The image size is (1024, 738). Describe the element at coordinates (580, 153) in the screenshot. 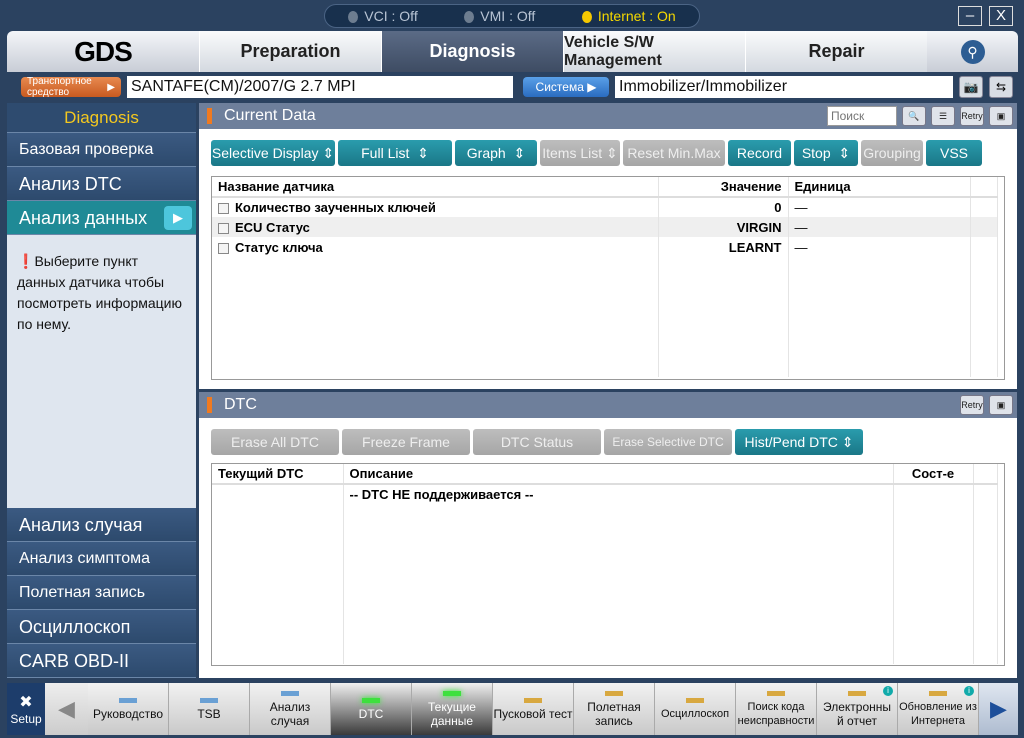

I see `items-list-button: Items List ⇕` at that location.